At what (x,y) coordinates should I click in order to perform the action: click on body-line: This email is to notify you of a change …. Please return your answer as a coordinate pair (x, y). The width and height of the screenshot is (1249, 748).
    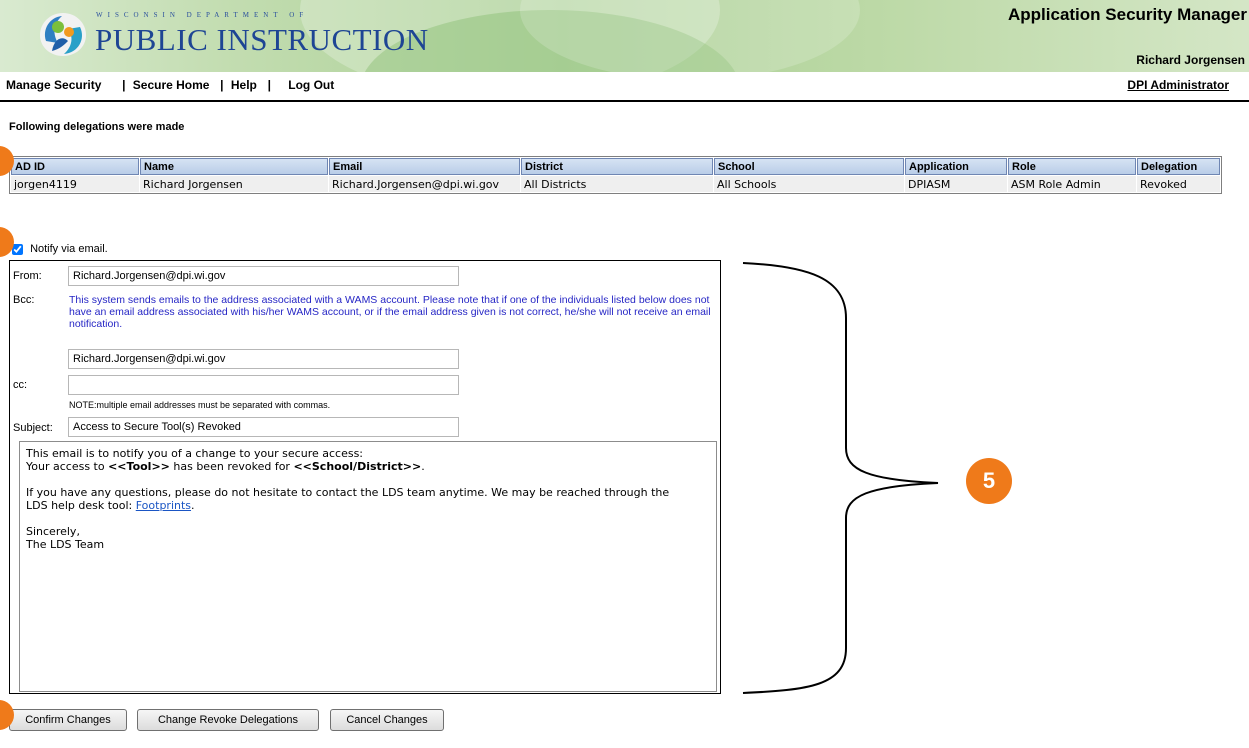
    Looking at the image, I should click on (195, 453).